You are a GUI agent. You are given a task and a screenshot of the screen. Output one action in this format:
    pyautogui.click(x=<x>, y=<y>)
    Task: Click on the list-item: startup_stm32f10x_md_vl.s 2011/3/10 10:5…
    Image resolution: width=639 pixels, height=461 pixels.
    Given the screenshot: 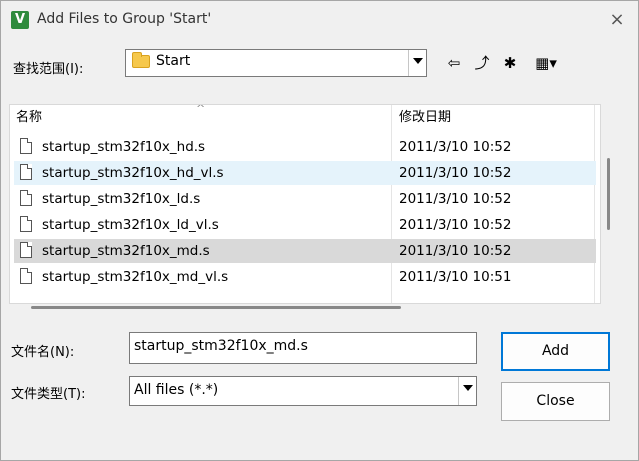 What is the action you would take?
    pyautogui.click(x=305, y=277)
    